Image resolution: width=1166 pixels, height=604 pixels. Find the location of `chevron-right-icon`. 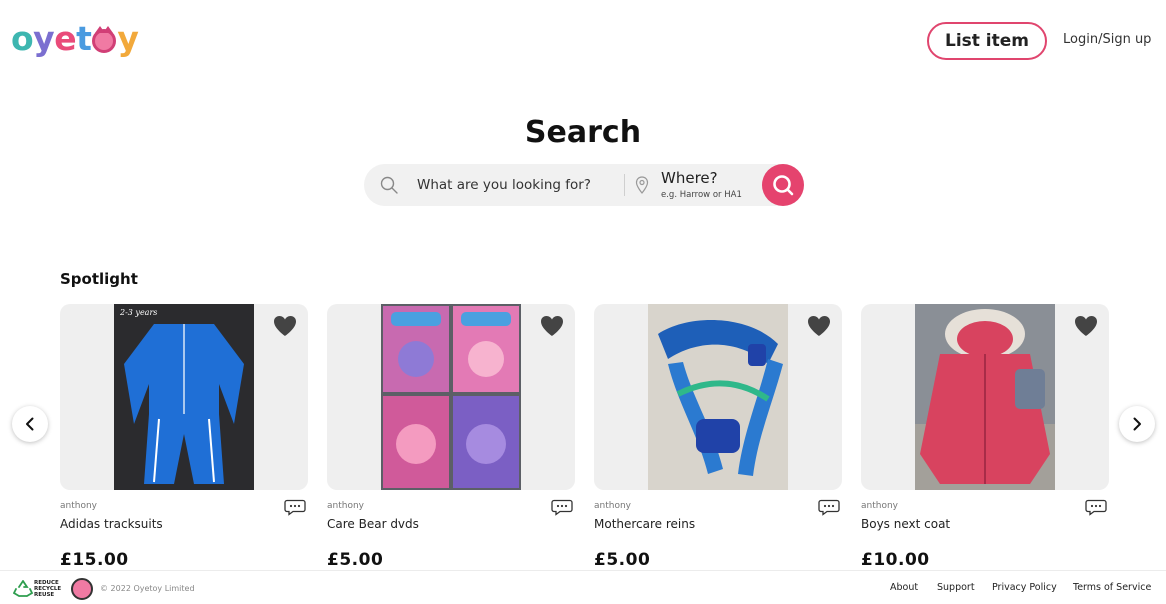

chevron-right-icon is located at coordinates (1137, 424).